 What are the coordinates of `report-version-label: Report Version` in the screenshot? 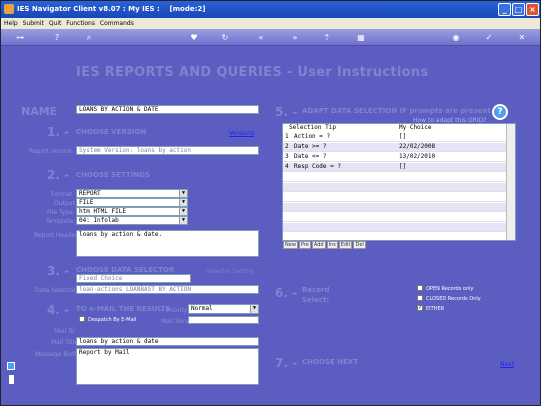 It's located at (51, 151).